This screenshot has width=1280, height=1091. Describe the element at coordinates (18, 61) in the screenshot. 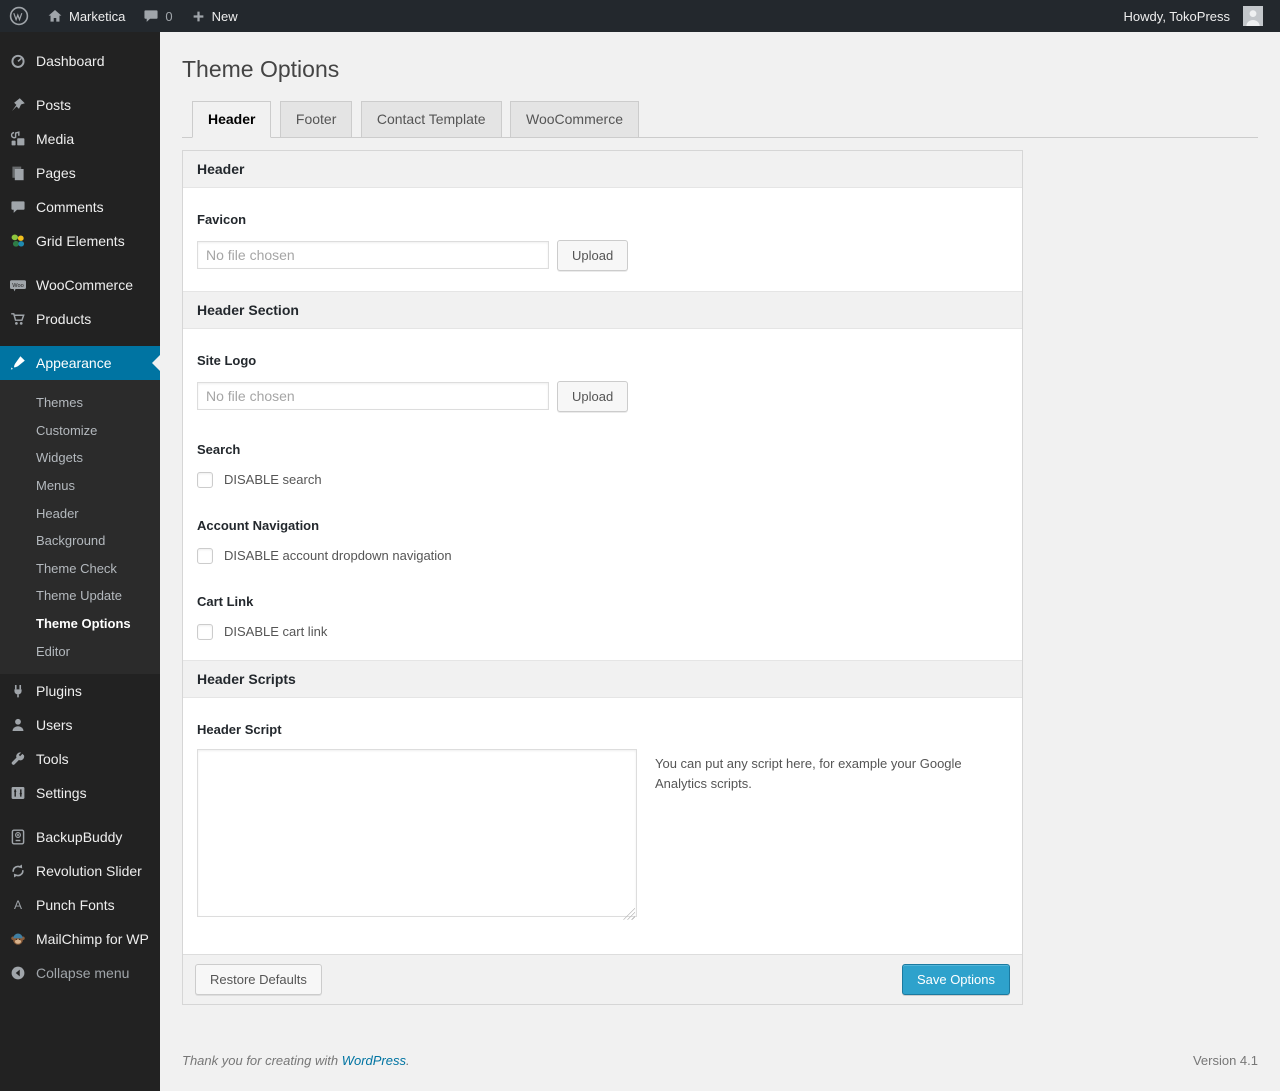

I see `dashboard-icon` at that location.